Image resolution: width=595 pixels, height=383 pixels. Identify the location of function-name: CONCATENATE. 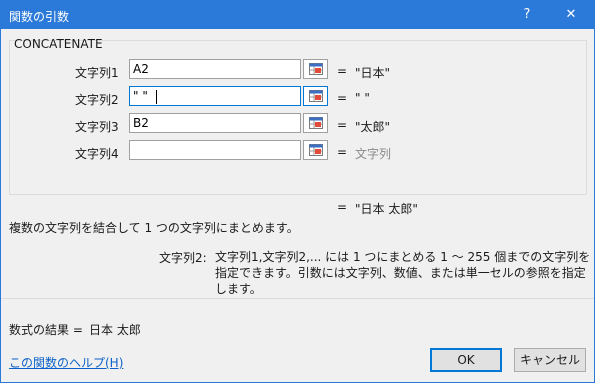
(58, 44).